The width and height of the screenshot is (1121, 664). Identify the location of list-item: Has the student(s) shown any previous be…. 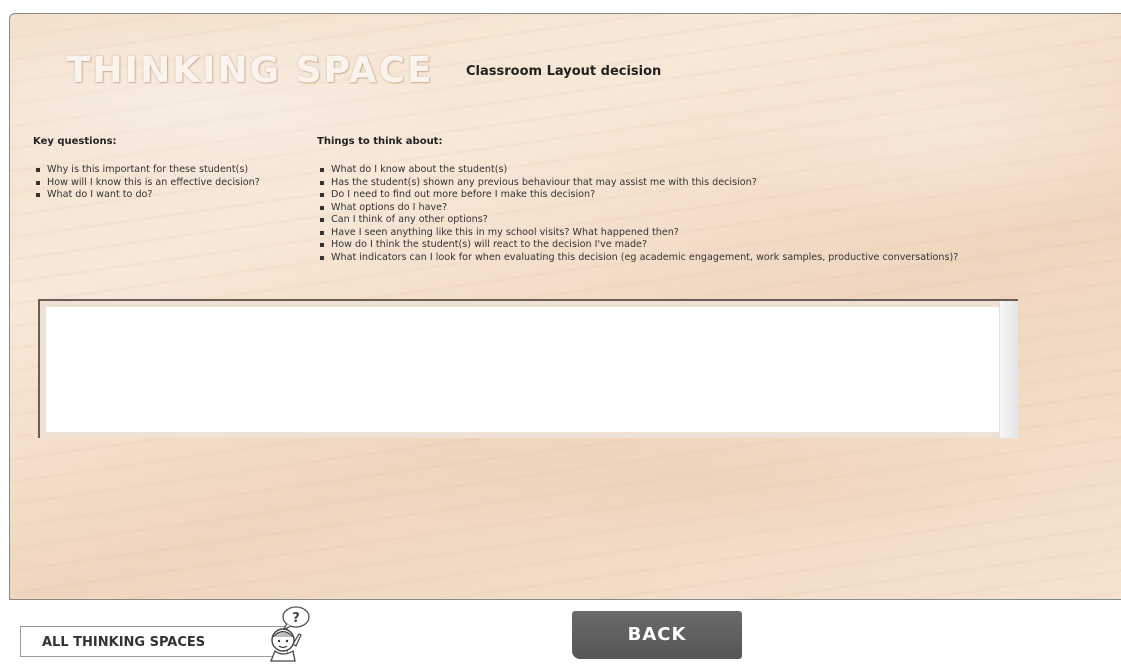
(638, 183).